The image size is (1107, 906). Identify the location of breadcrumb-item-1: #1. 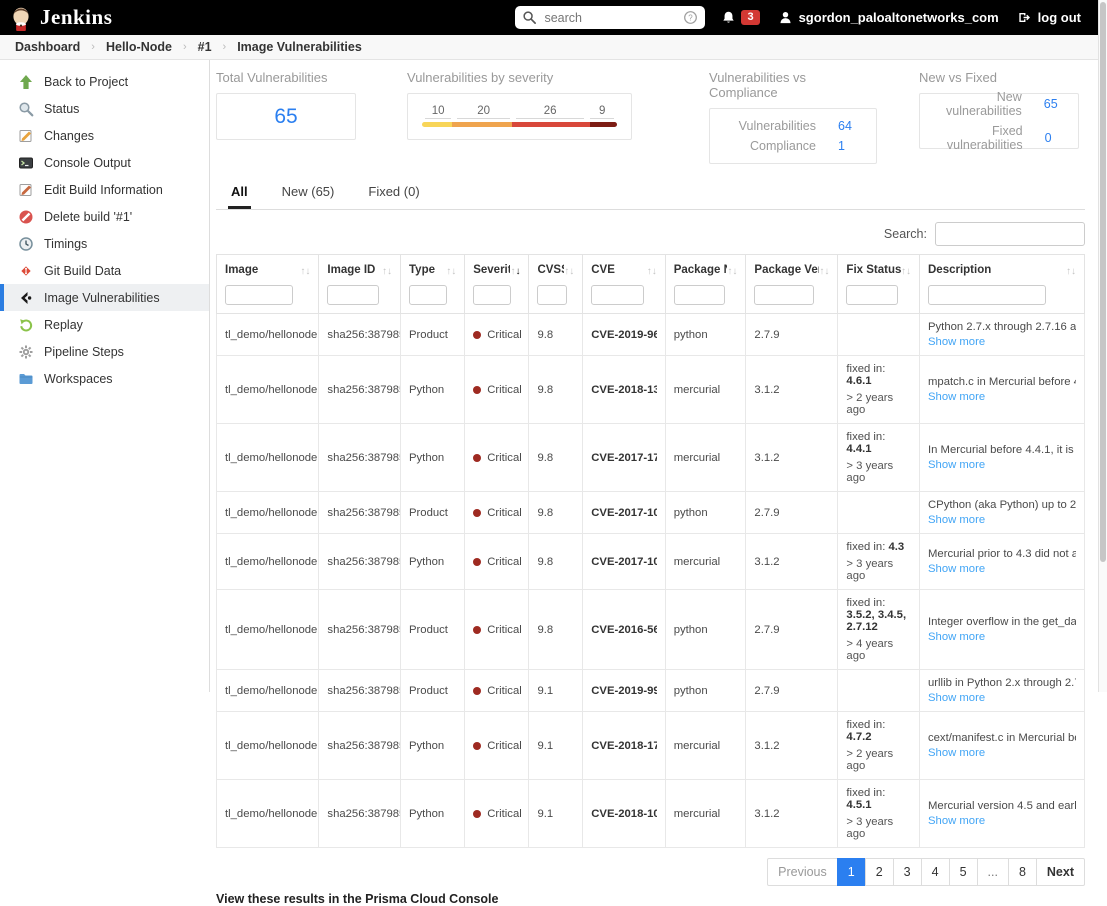
(205, 47).